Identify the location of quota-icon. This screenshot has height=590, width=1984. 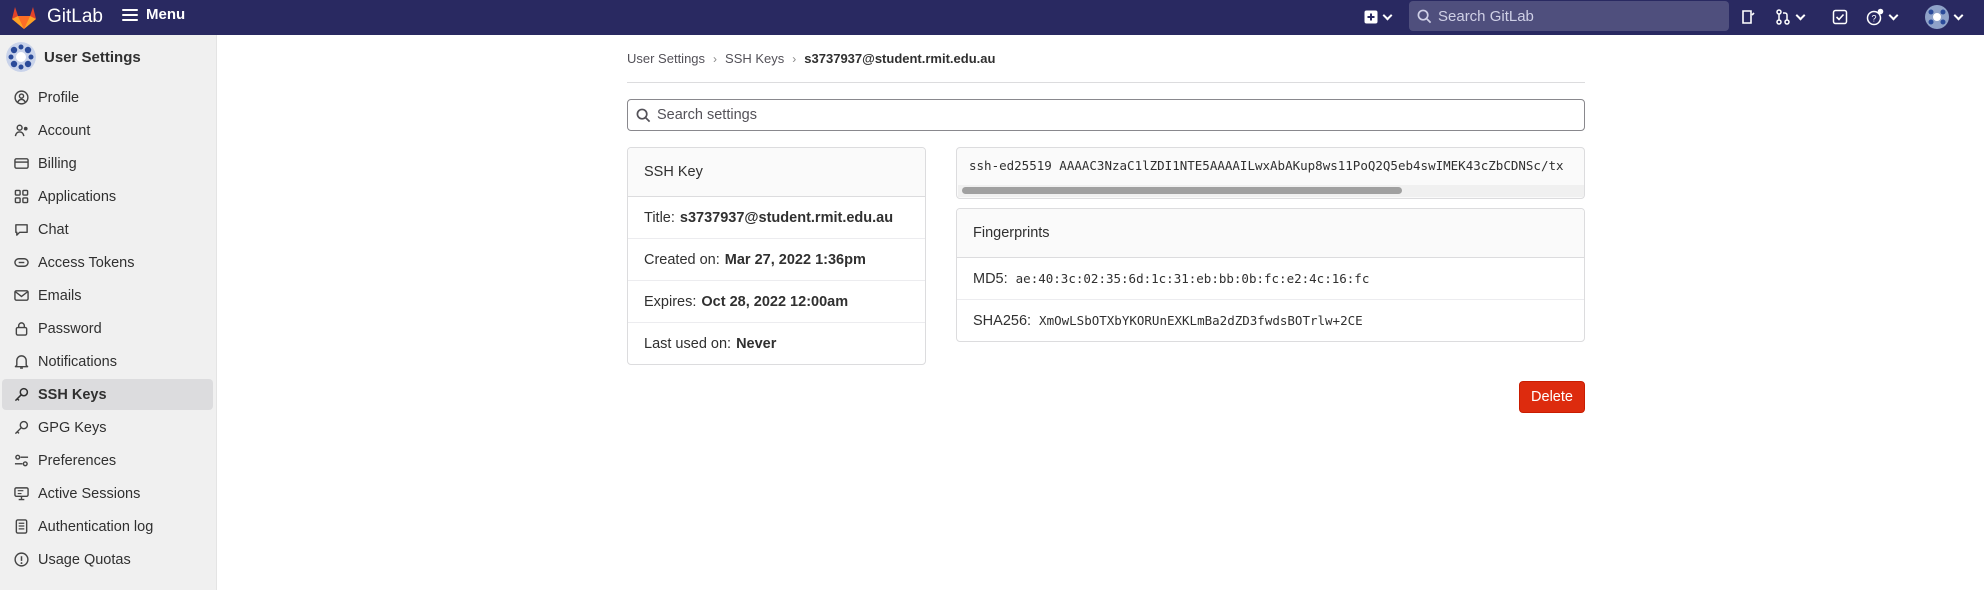
(21, 560).